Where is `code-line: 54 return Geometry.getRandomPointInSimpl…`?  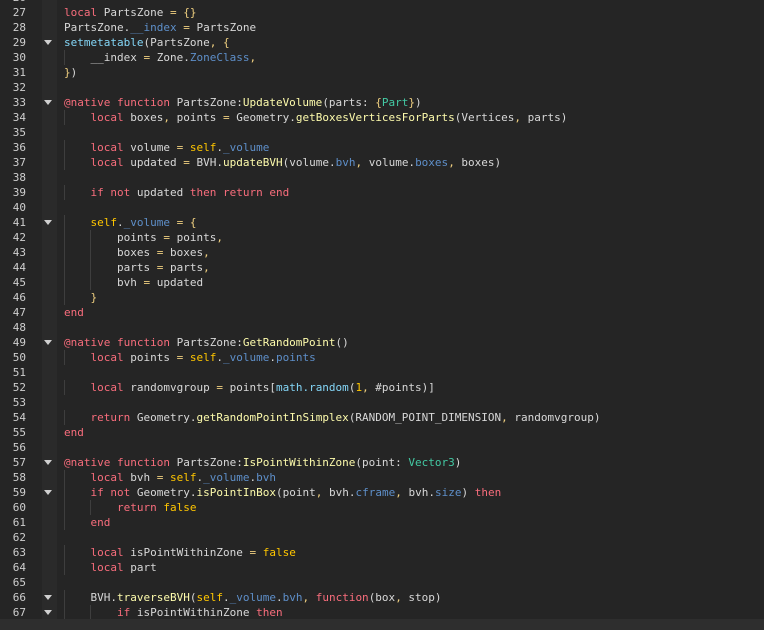 code-line: 54 return Geometry.getRandomPointInSimpl… is located at coordinates (382, 417).